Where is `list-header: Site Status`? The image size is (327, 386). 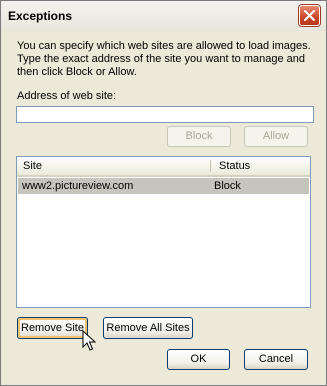
list-header: Site Status is located at coordinates (163, 167).